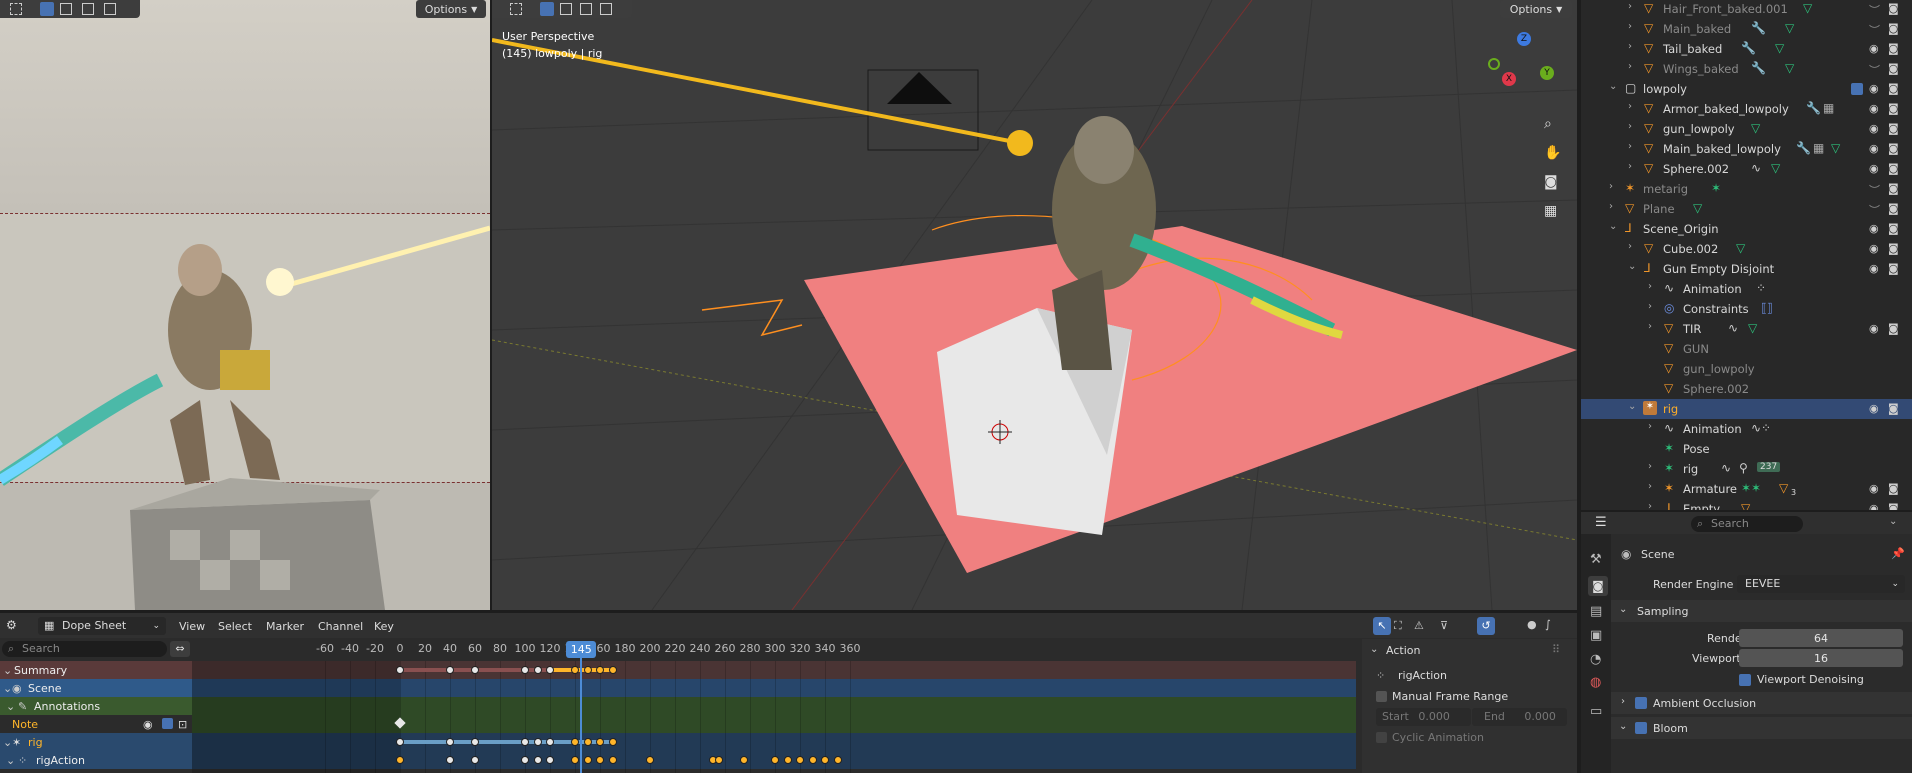 This screenshot has height=773, width=1912. What do you see at coordinates (678, 706) in the screenshot?
I see `channel-annotations: ⌄ ✎ Annotations` at bounding box center [678, 706].